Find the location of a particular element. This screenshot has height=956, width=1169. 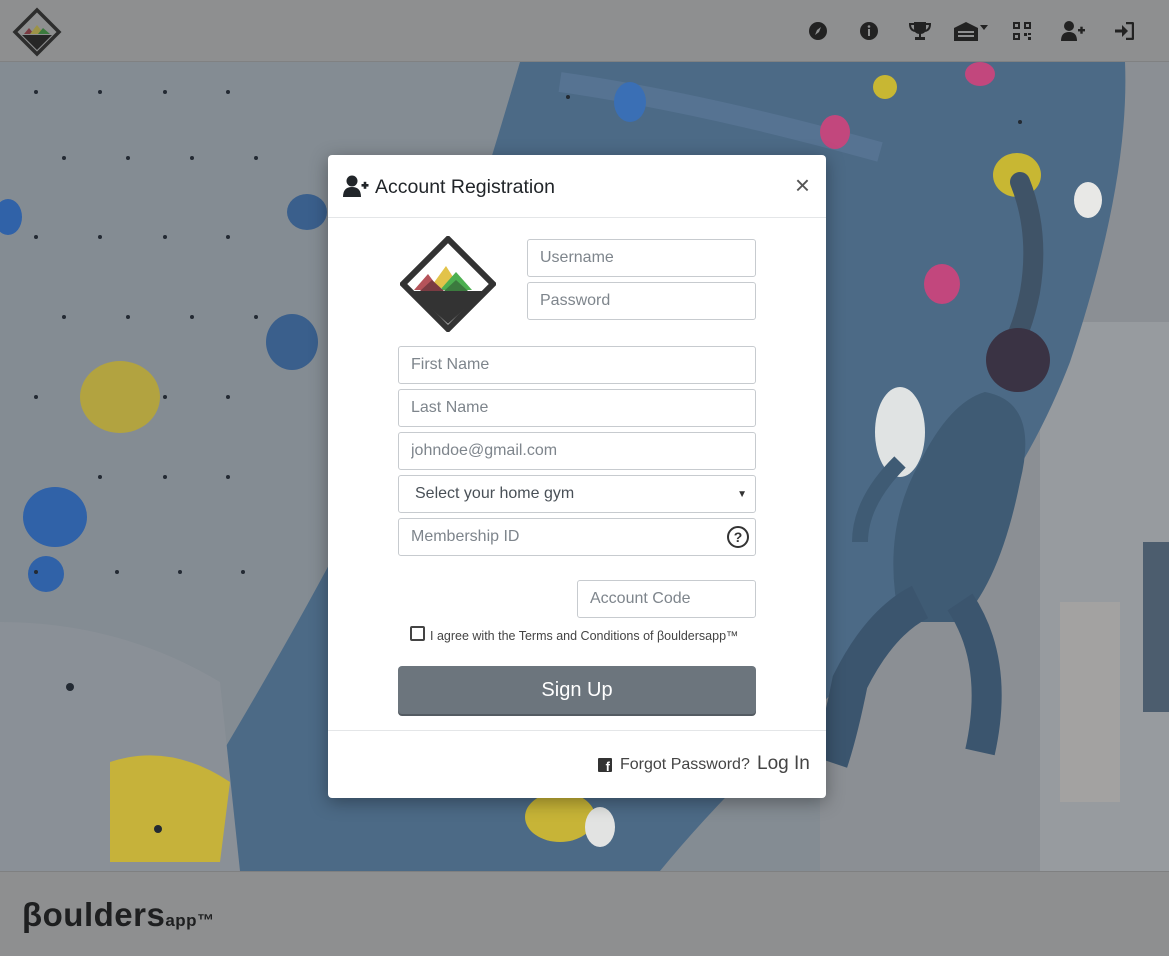

sign-up-button: Sign Up is located at coordinates (577, 690).